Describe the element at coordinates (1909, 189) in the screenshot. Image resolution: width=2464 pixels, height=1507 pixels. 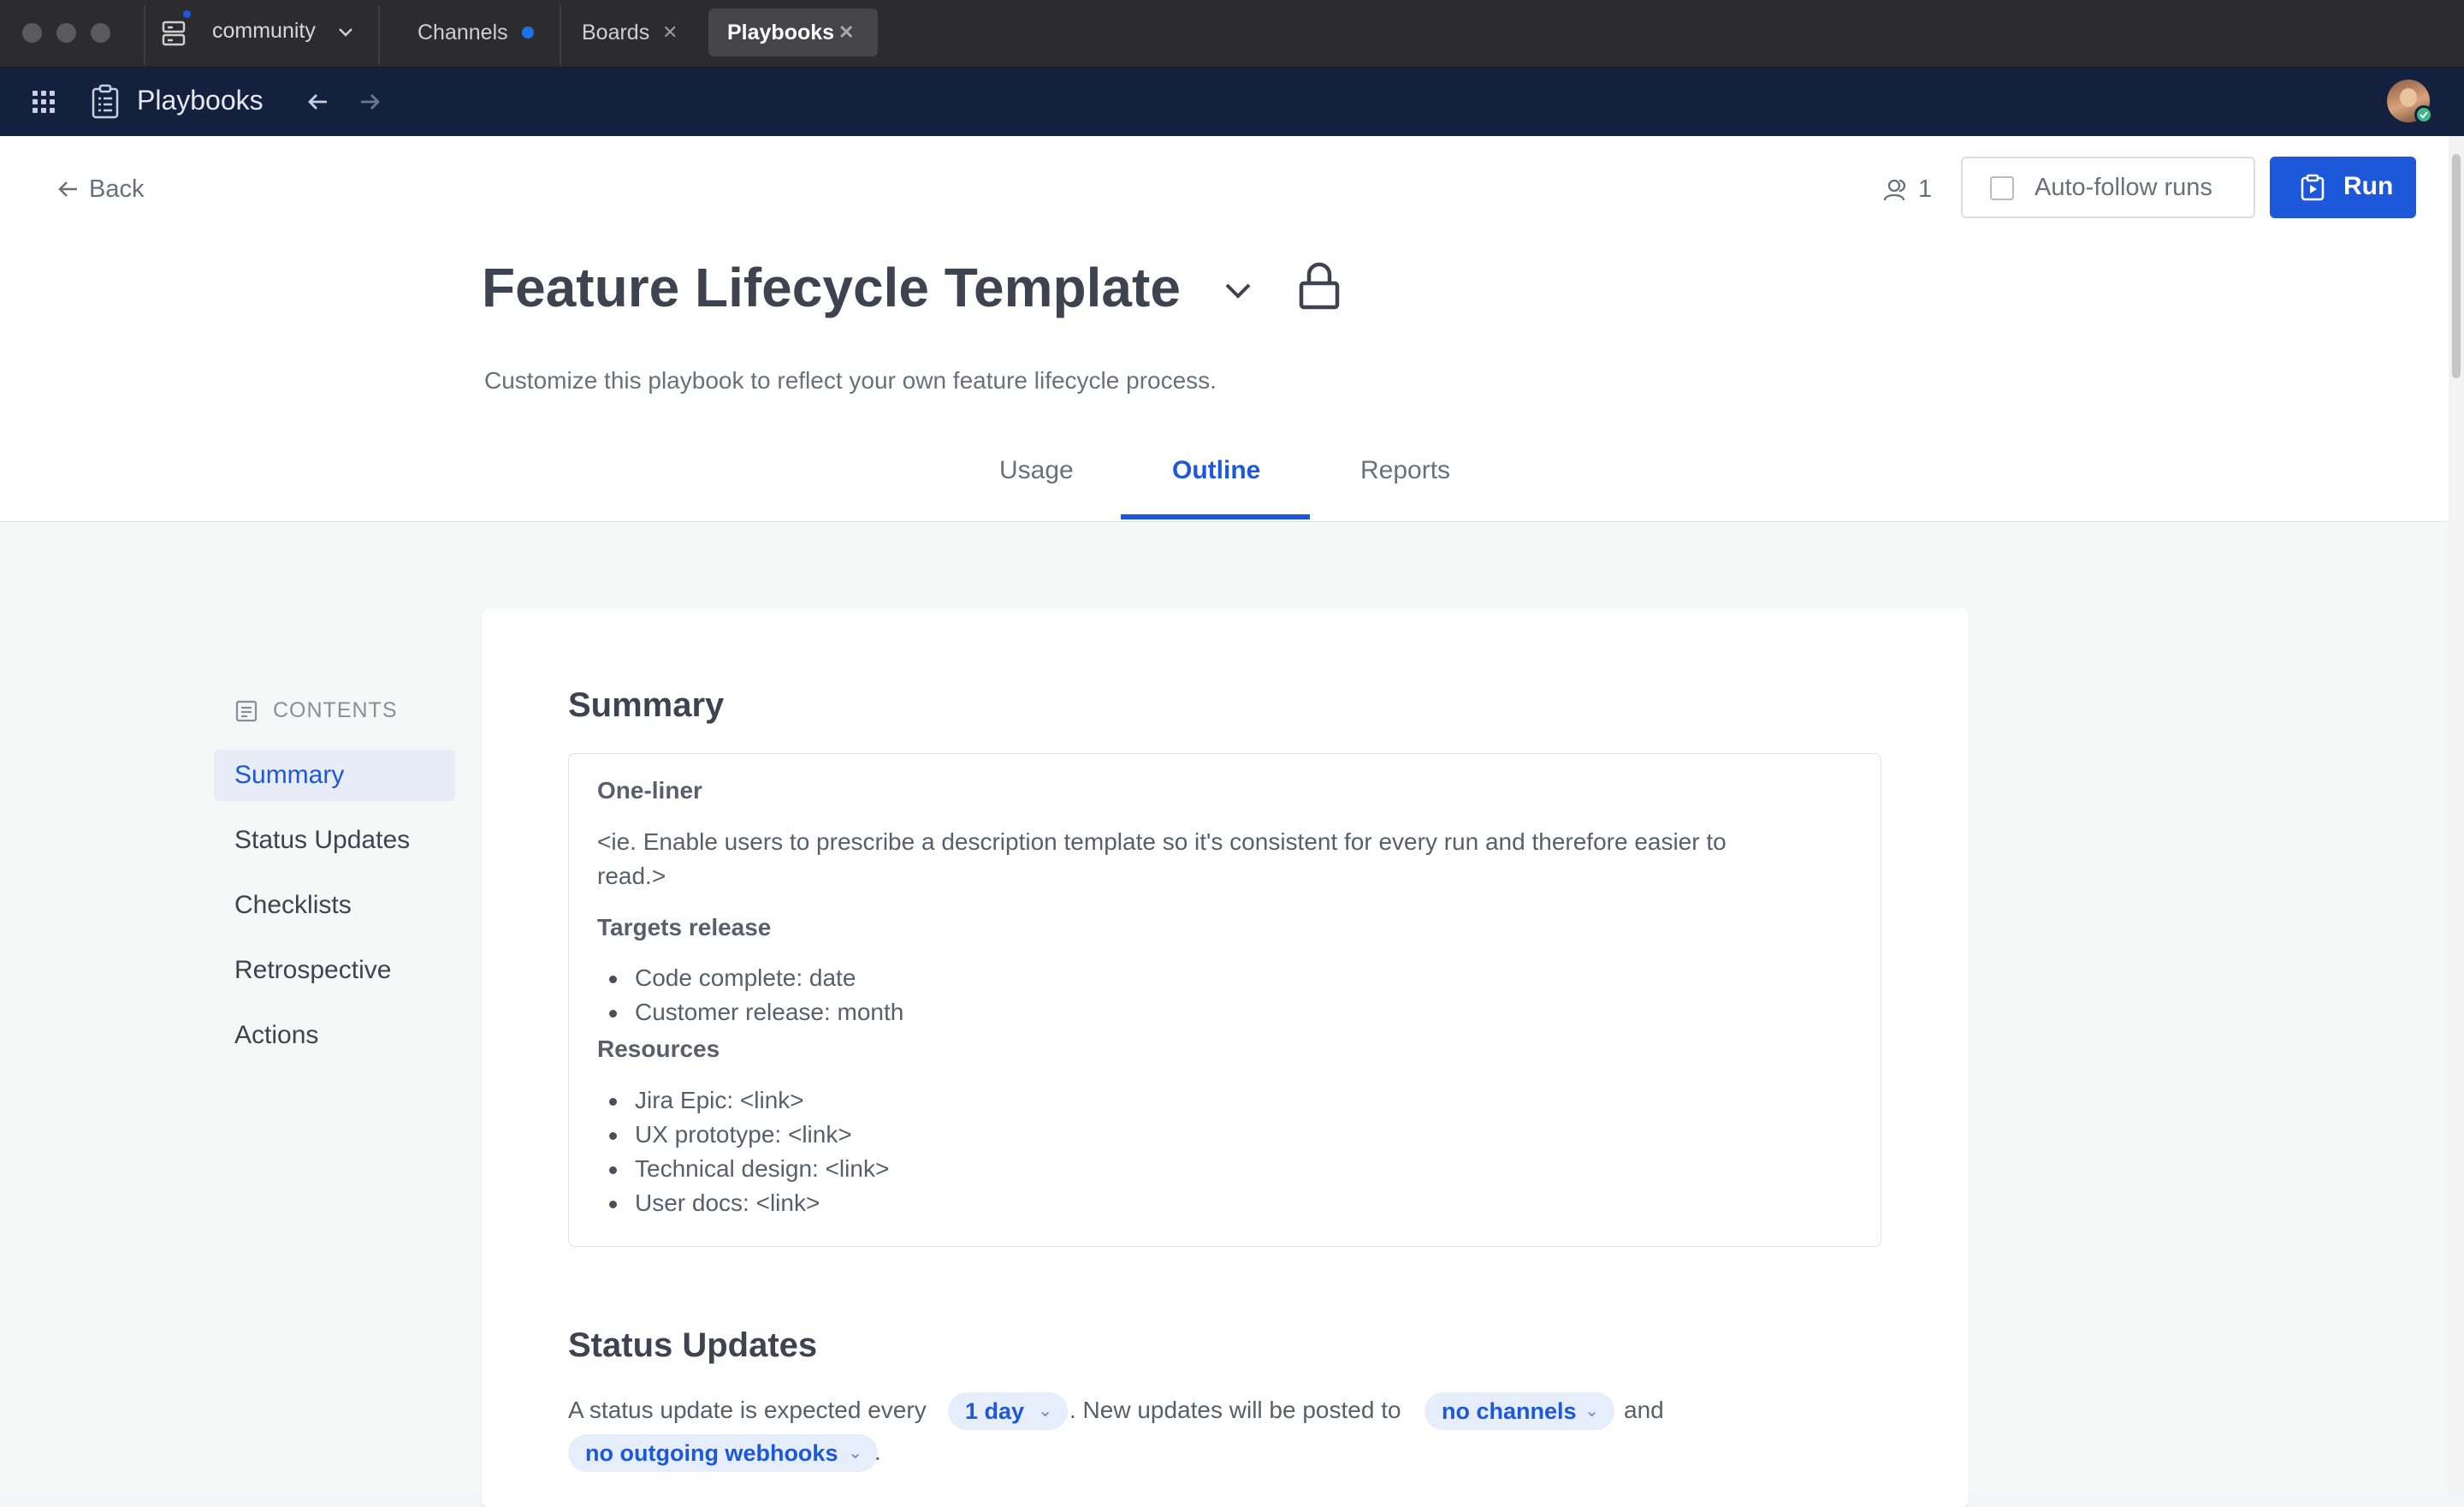
I see `members-button: 1` at that location.